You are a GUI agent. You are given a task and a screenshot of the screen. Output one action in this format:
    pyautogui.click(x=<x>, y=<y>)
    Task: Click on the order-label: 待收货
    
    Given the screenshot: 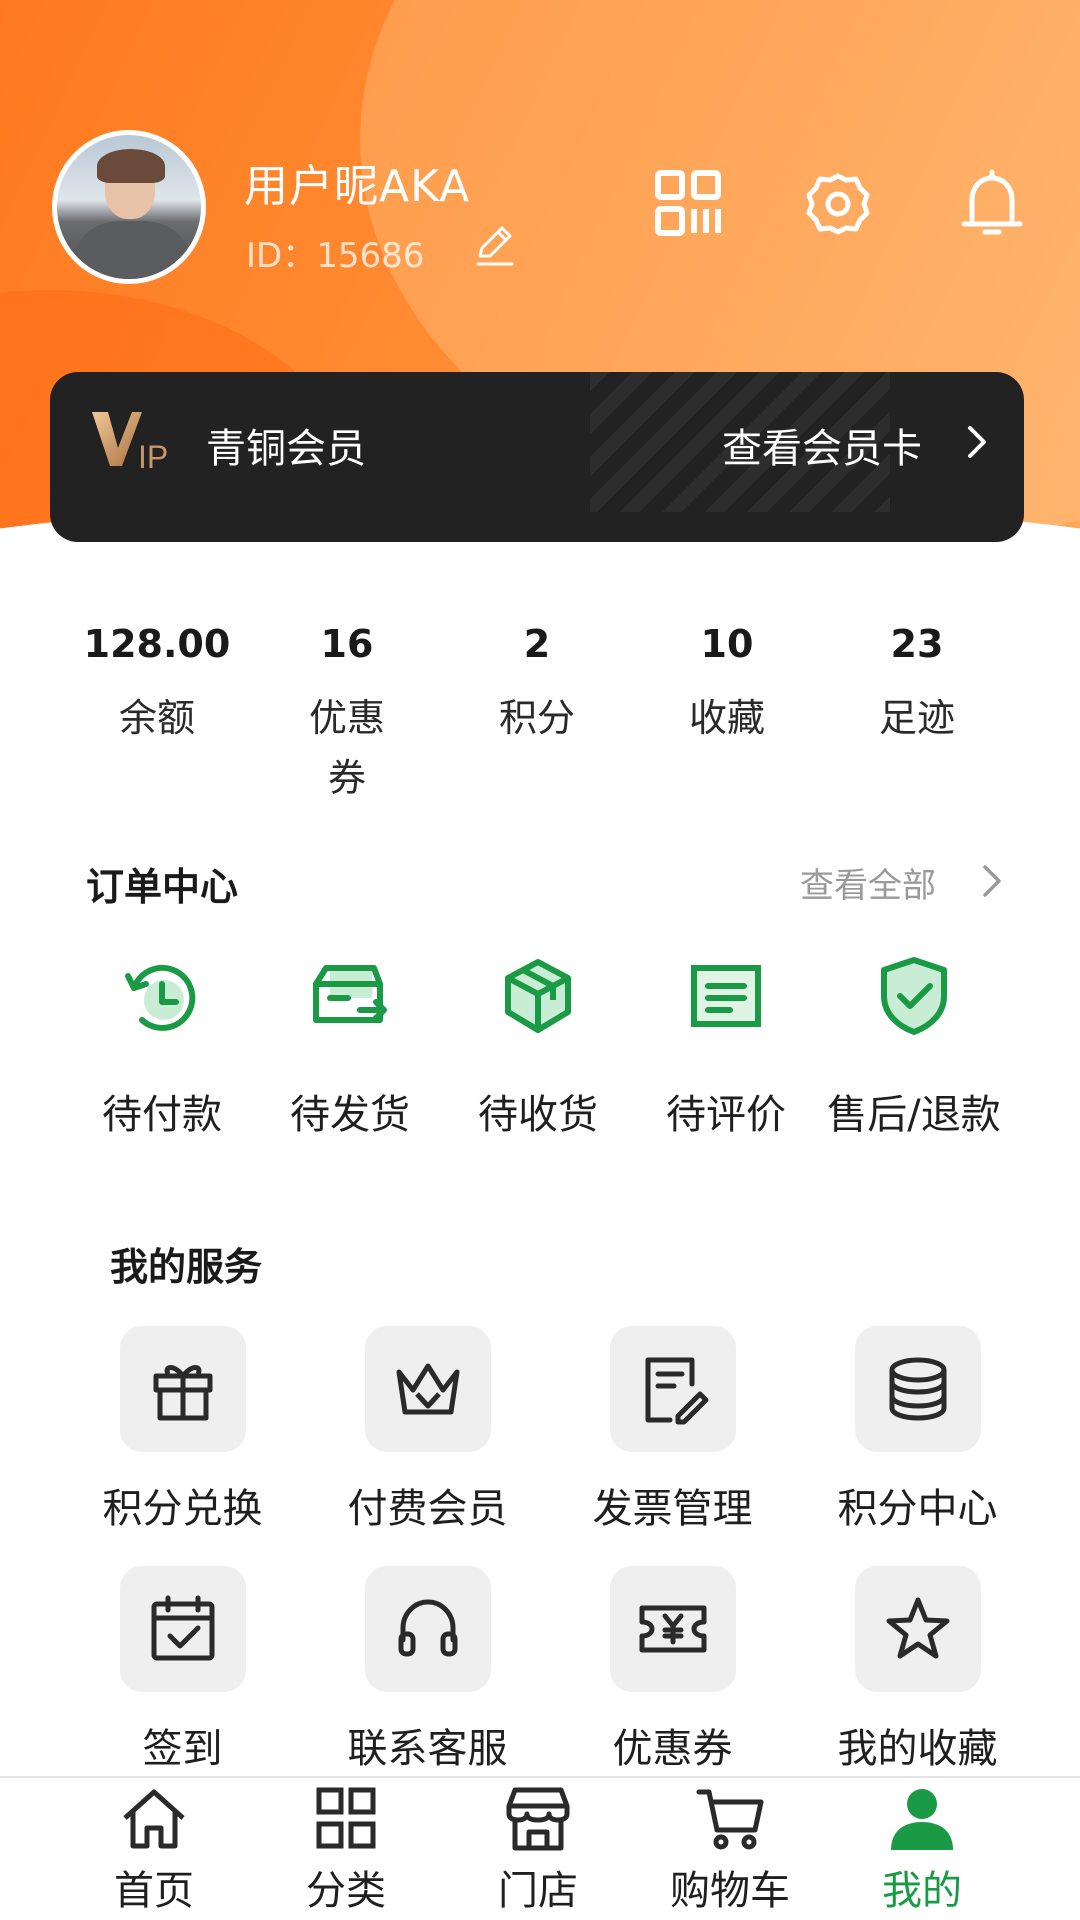 What is the action you would take?
    pyautogui.click(x=538, y=1115)
    